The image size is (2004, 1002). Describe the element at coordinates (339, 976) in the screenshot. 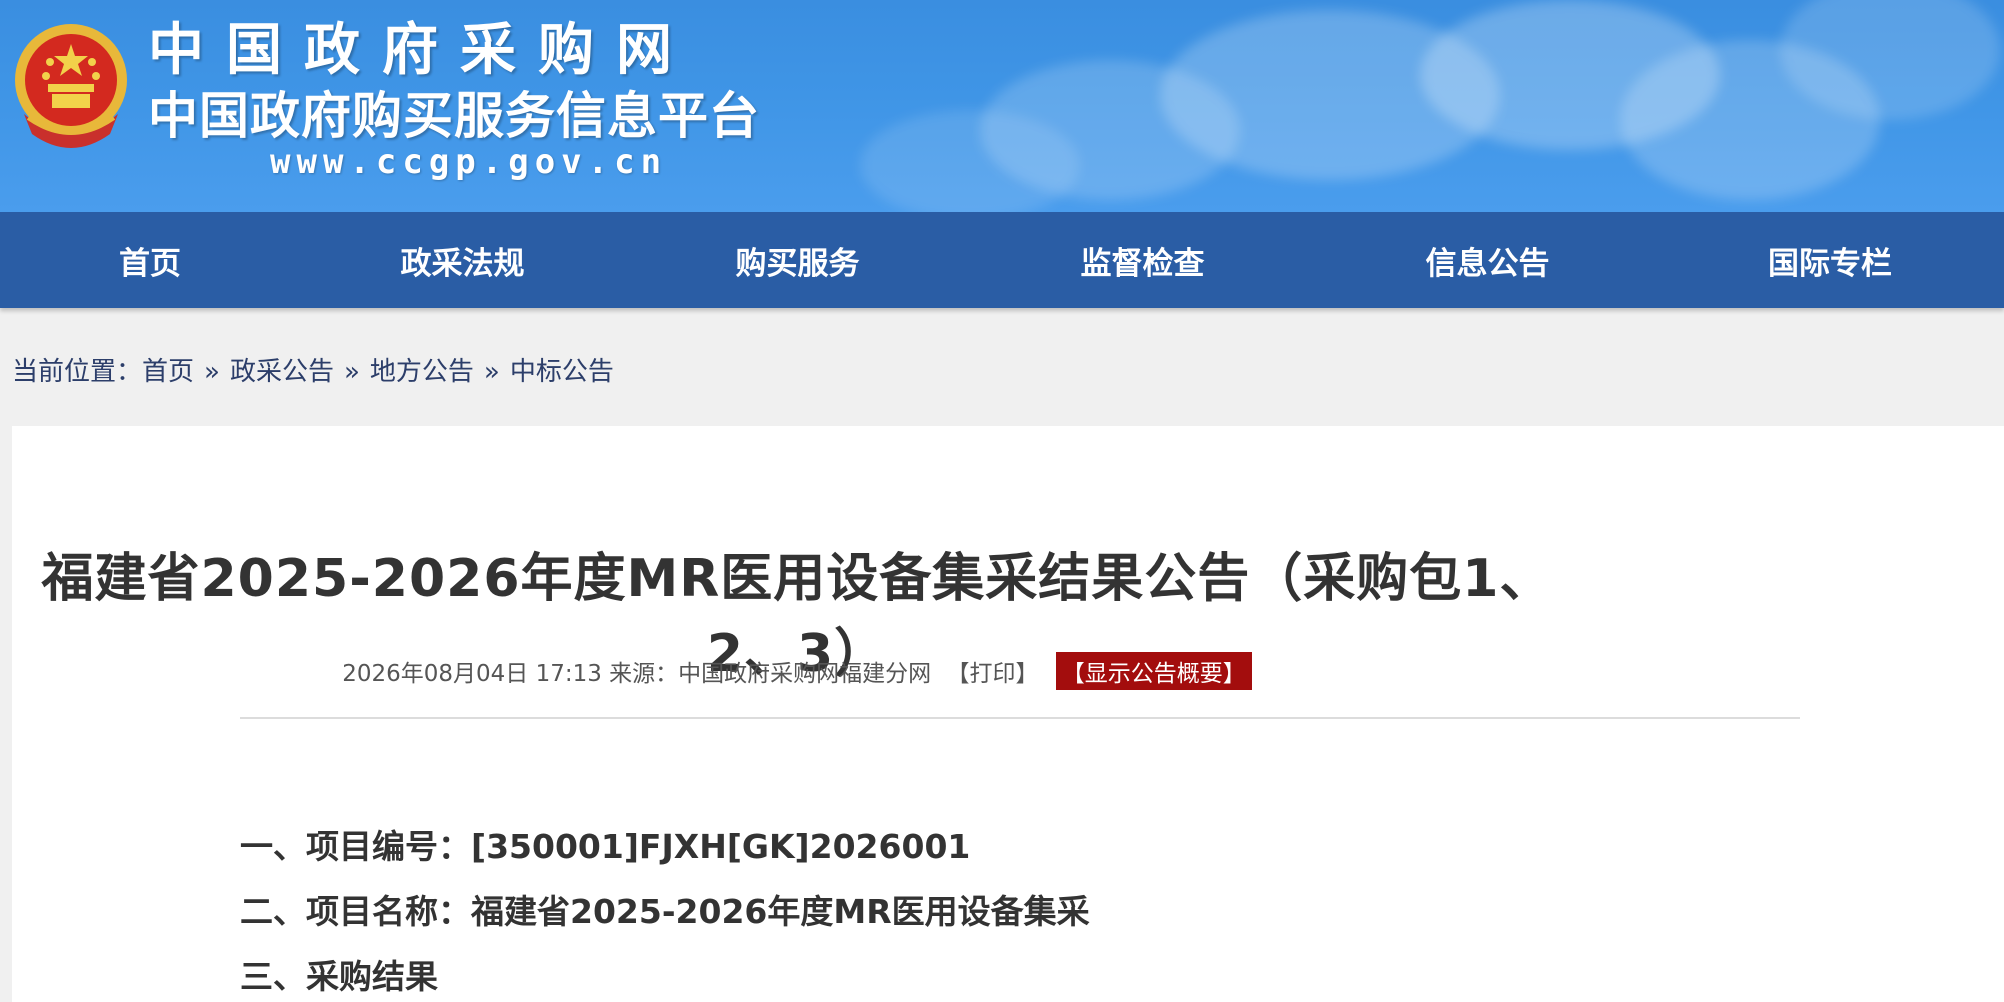

I see `section-procurement-result: 三、采购结果` at that location.